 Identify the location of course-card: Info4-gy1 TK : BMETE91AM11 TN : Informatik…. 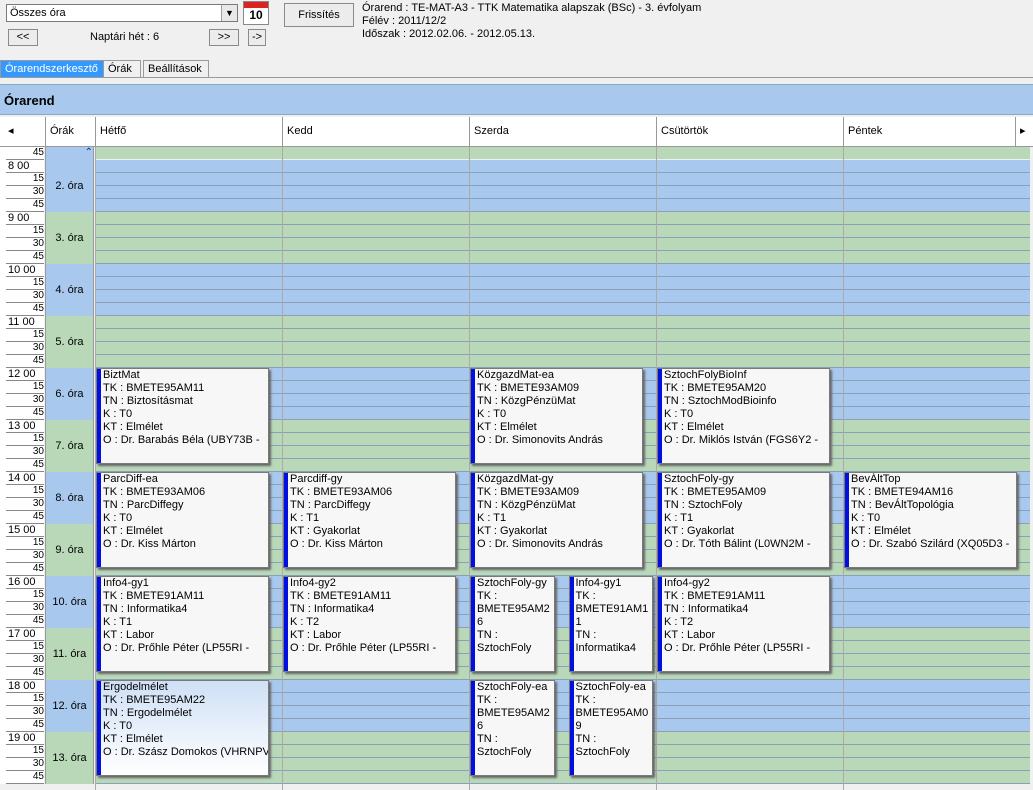
(182, 624).